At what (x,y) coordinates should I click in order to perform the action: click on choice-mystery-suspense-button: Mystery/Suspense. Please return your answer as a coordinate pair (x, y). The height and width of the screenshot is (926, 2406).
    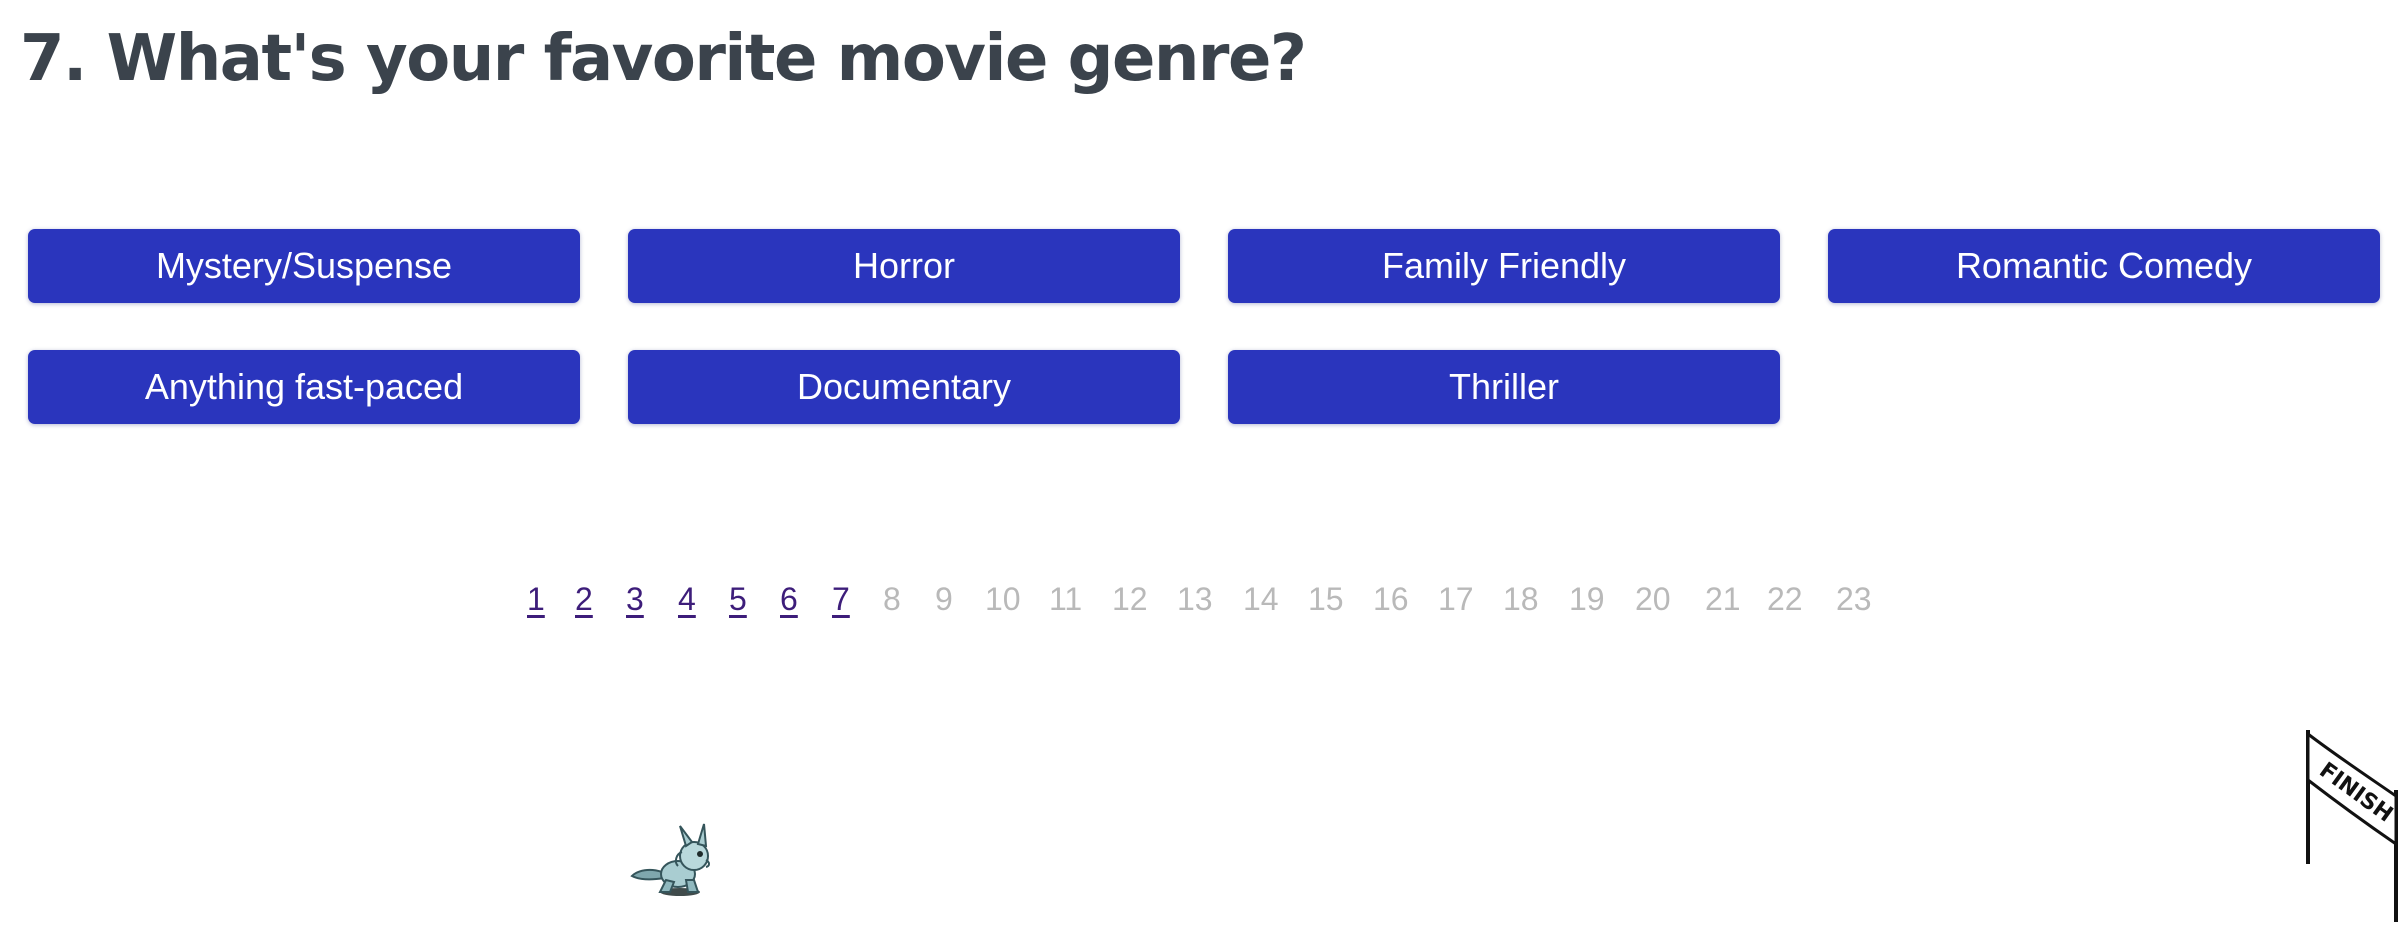
    Looking at the image, I should click on (304, 266).